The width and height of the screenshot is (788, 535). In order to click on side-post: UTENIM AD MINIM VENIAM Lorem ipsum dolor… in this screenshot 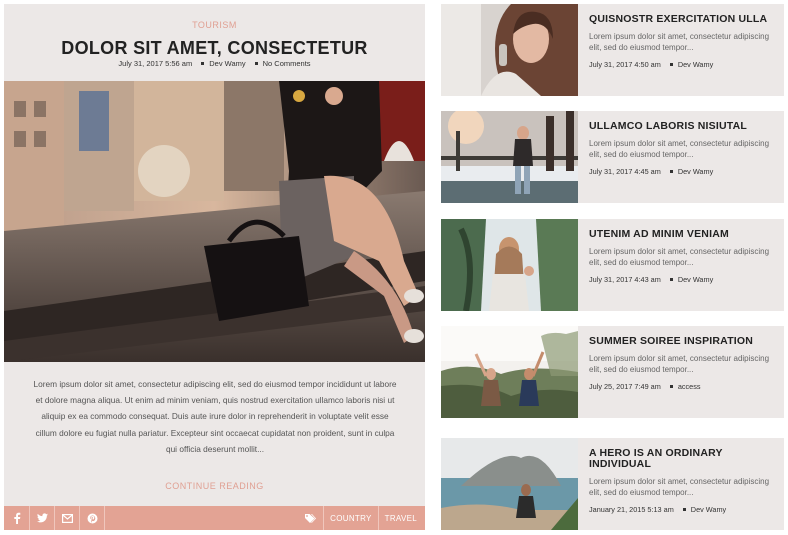, I will do `click(612, 265)`.